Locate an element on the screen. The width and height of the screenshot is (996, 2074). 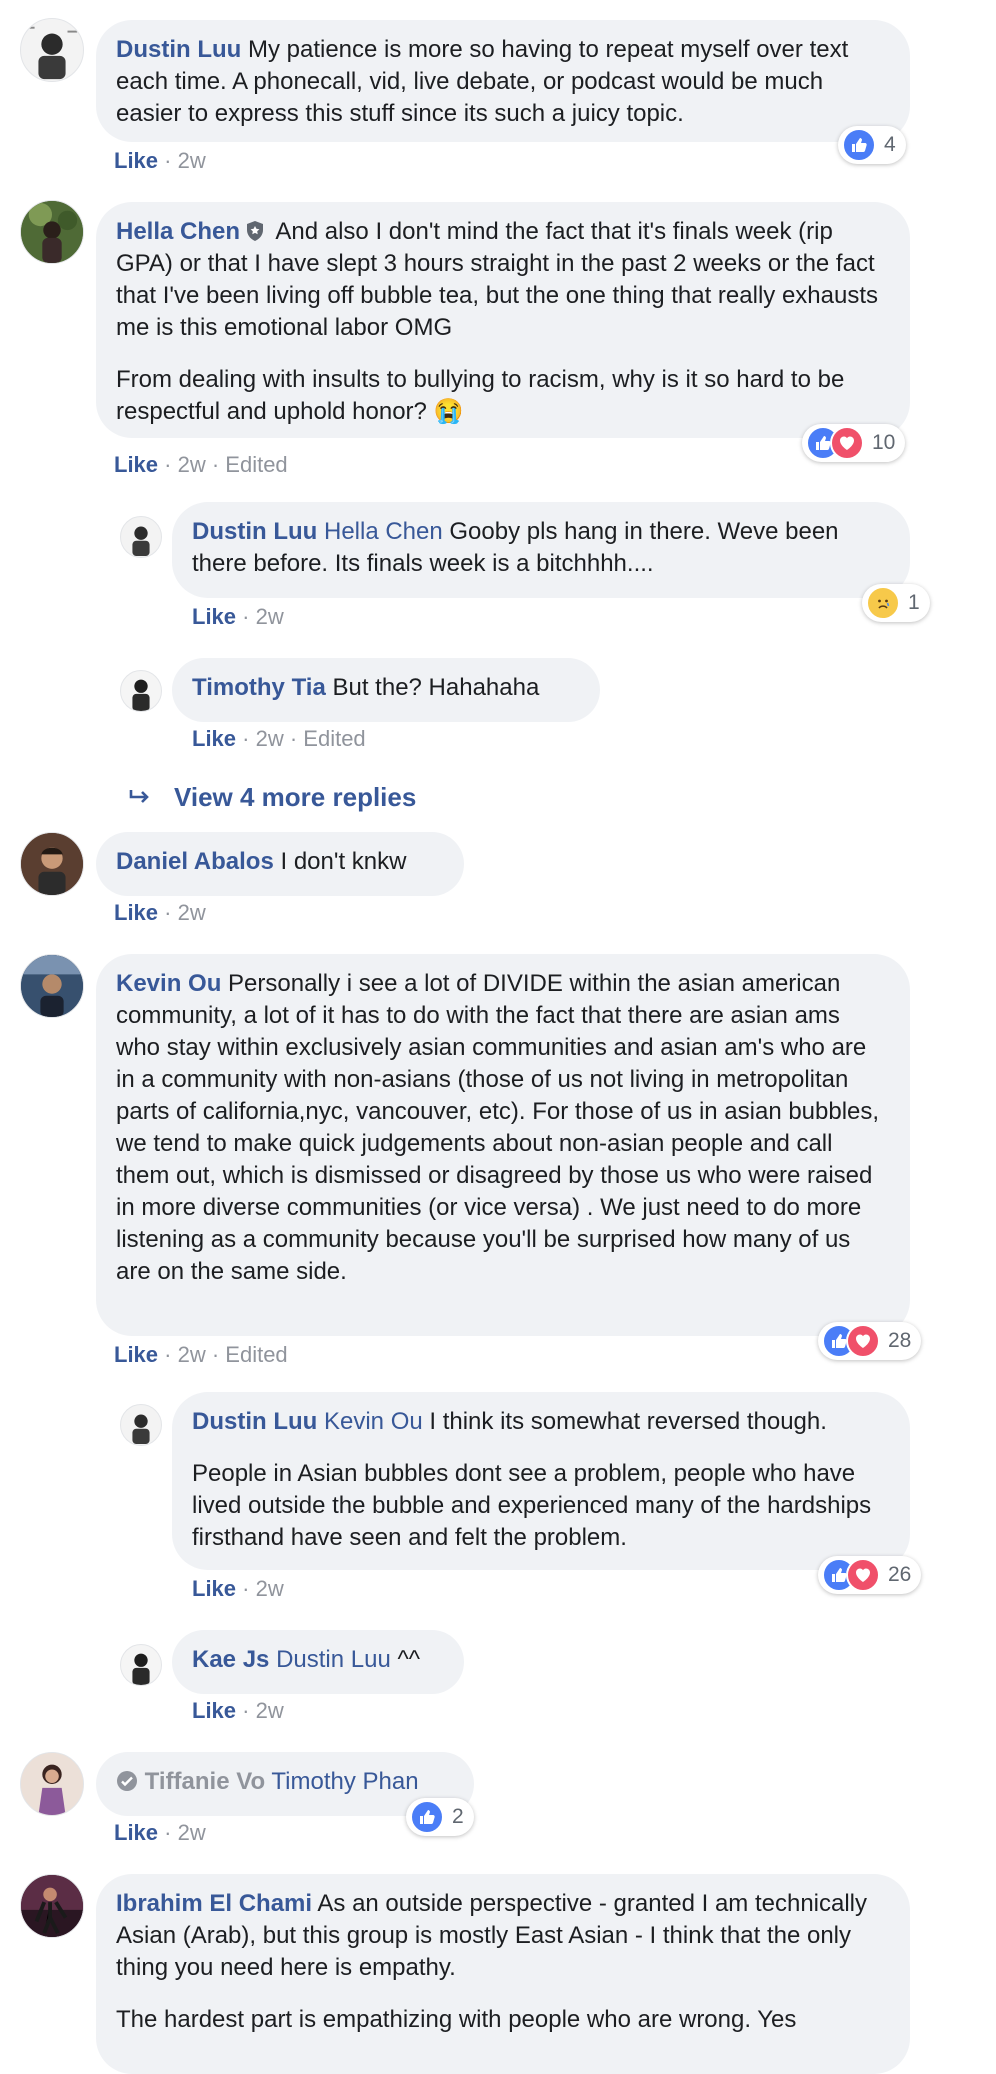
comment-text: But the? Hahahaha is located at coordinates (432, 687).